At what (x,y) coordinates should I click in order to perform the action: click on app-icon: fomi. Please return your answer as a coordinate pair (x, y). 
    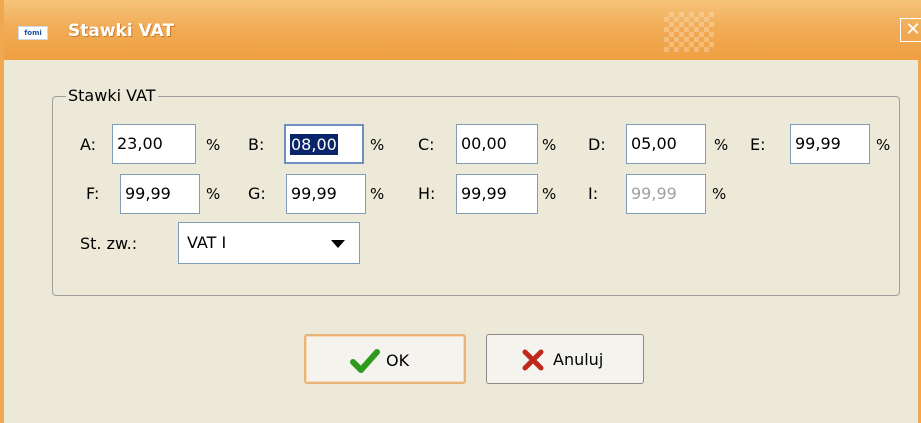
    Looking at the image, I should click on (33, 33).